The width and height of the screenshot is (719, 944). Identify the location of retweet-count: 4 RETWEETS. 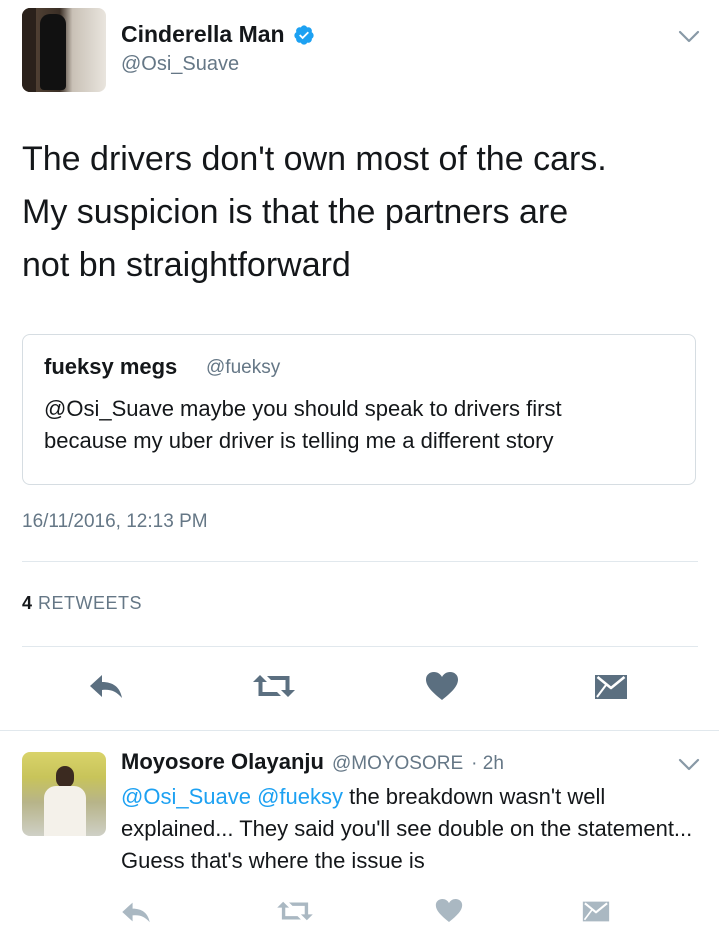
(82, 603).